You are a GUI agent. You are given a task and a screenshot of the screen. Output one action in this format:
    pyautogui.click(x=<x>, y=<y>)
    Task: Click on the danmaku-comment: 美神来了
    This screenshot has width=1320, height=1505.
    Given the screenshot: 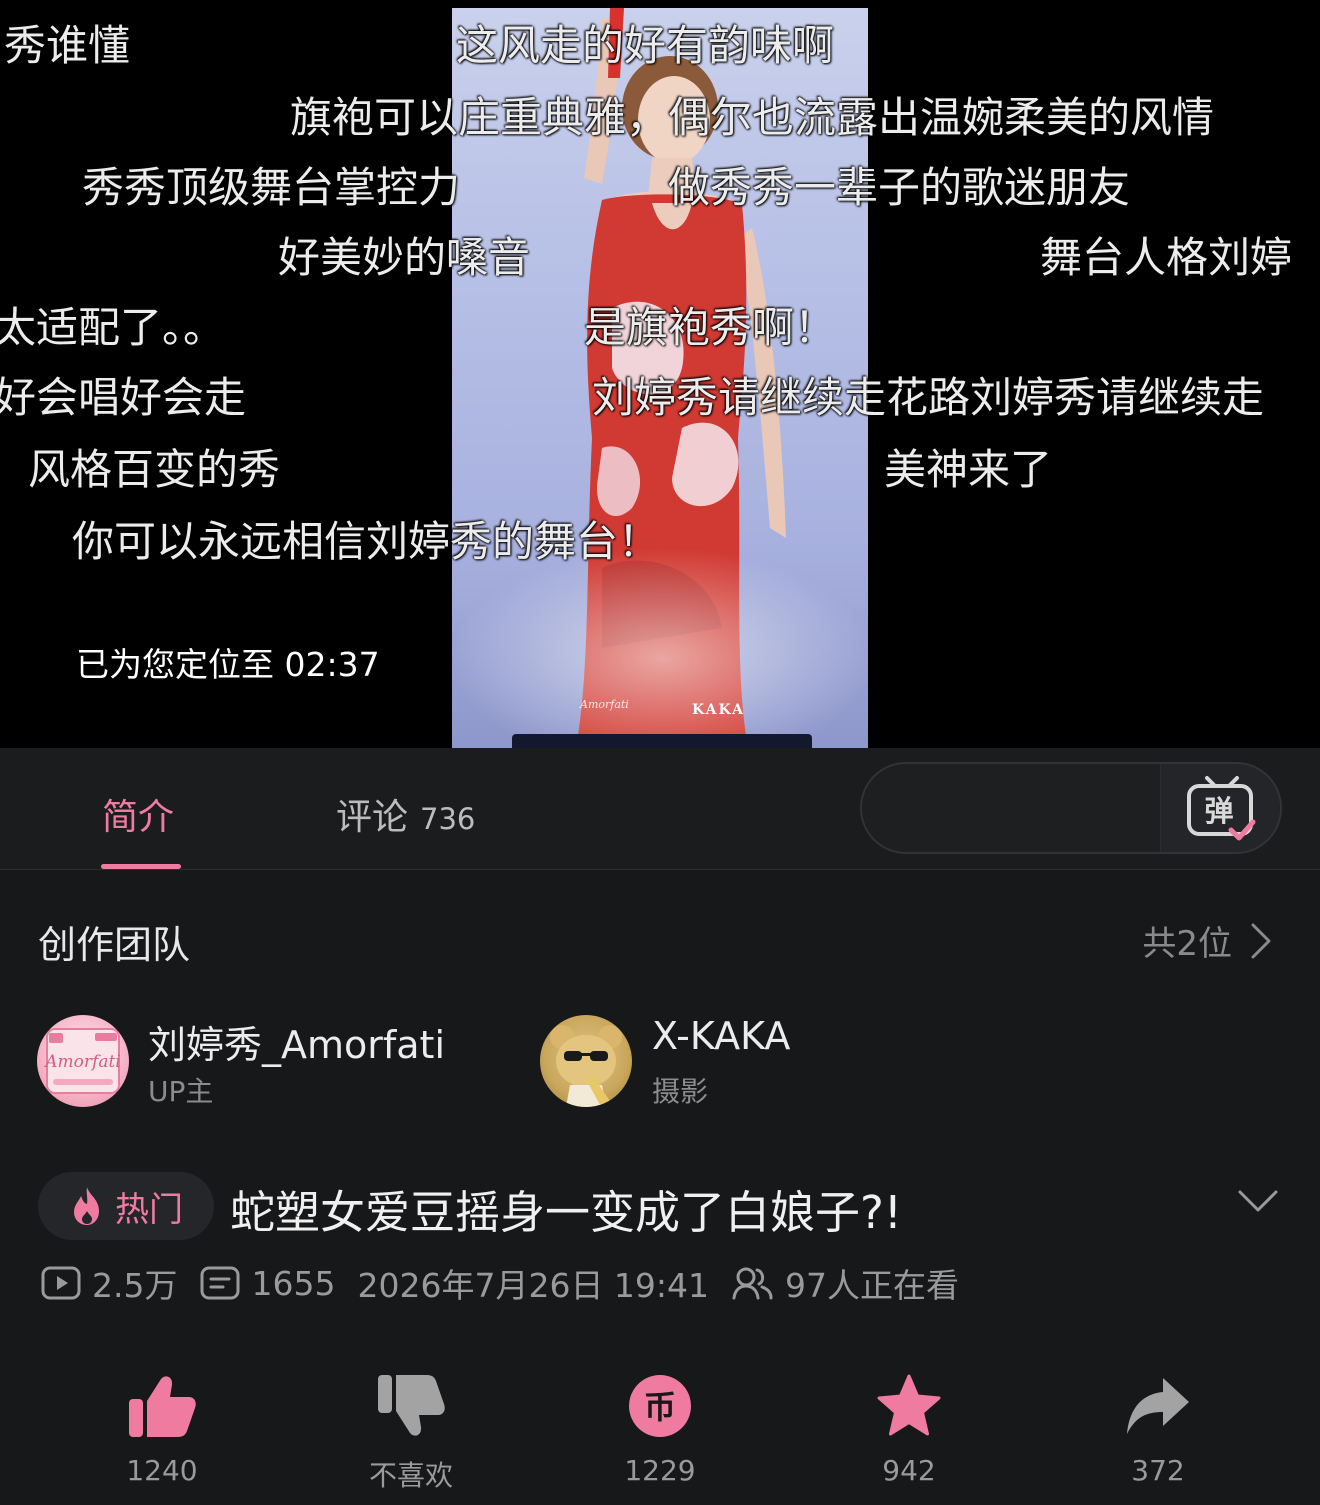 What is the action you would take?
    pyautogui.click(x=968, y=469)
    